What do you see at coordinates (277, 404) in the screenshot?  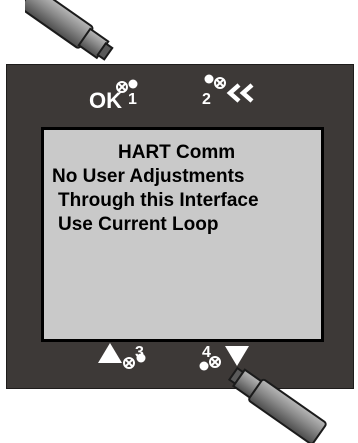 I see `magnetic-probe-bottom` at bounding box center [277, 404].